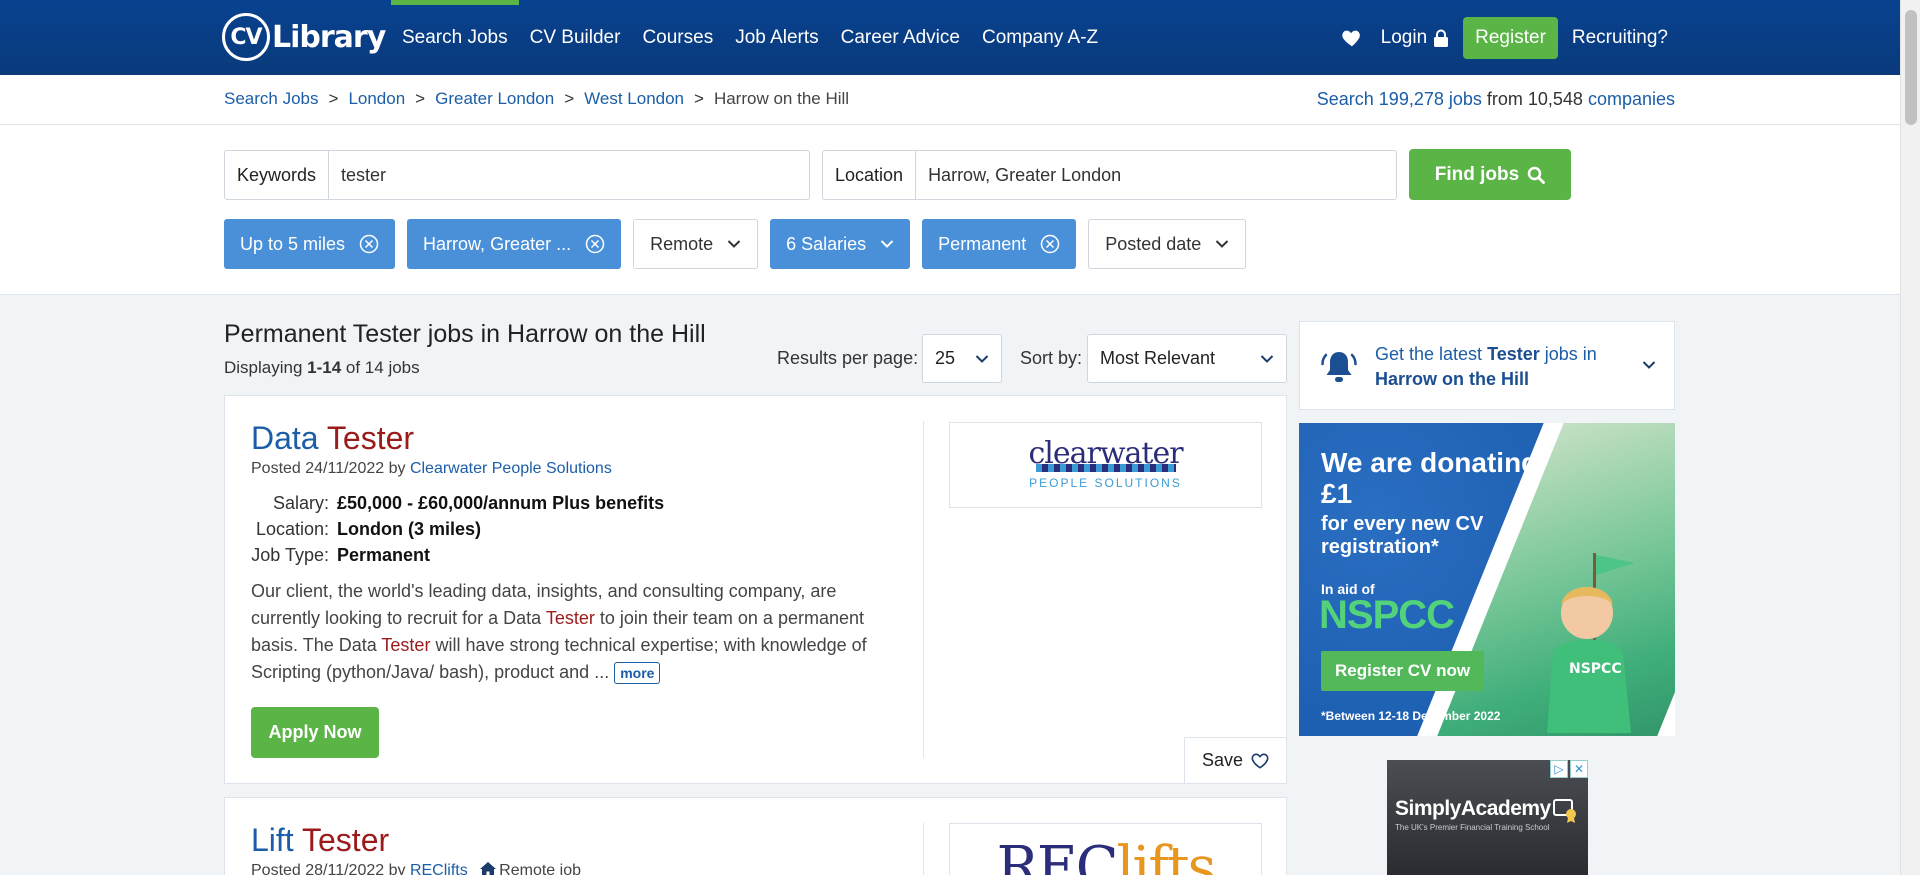 This screenshot has width=1920, height=875. What do you see at coordinates (776, 37) in the screenshot?
I see `nav-job-alerts: Job Alerts` at bounding box center [776, 37].